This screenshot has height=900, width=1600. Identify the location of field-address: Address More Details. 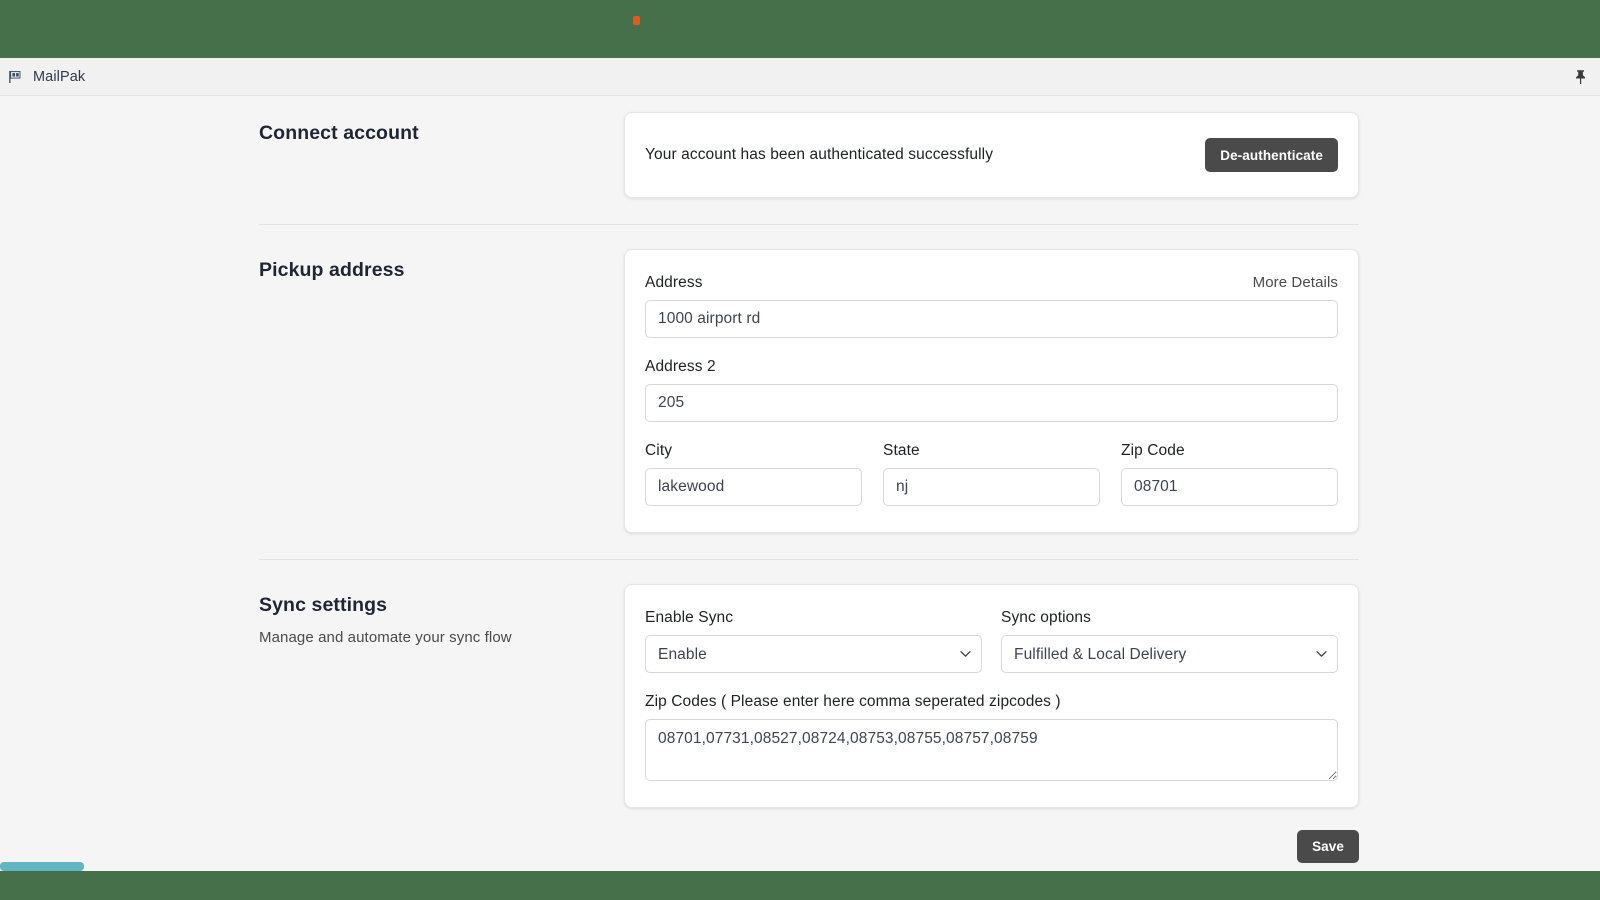
(991, 306).